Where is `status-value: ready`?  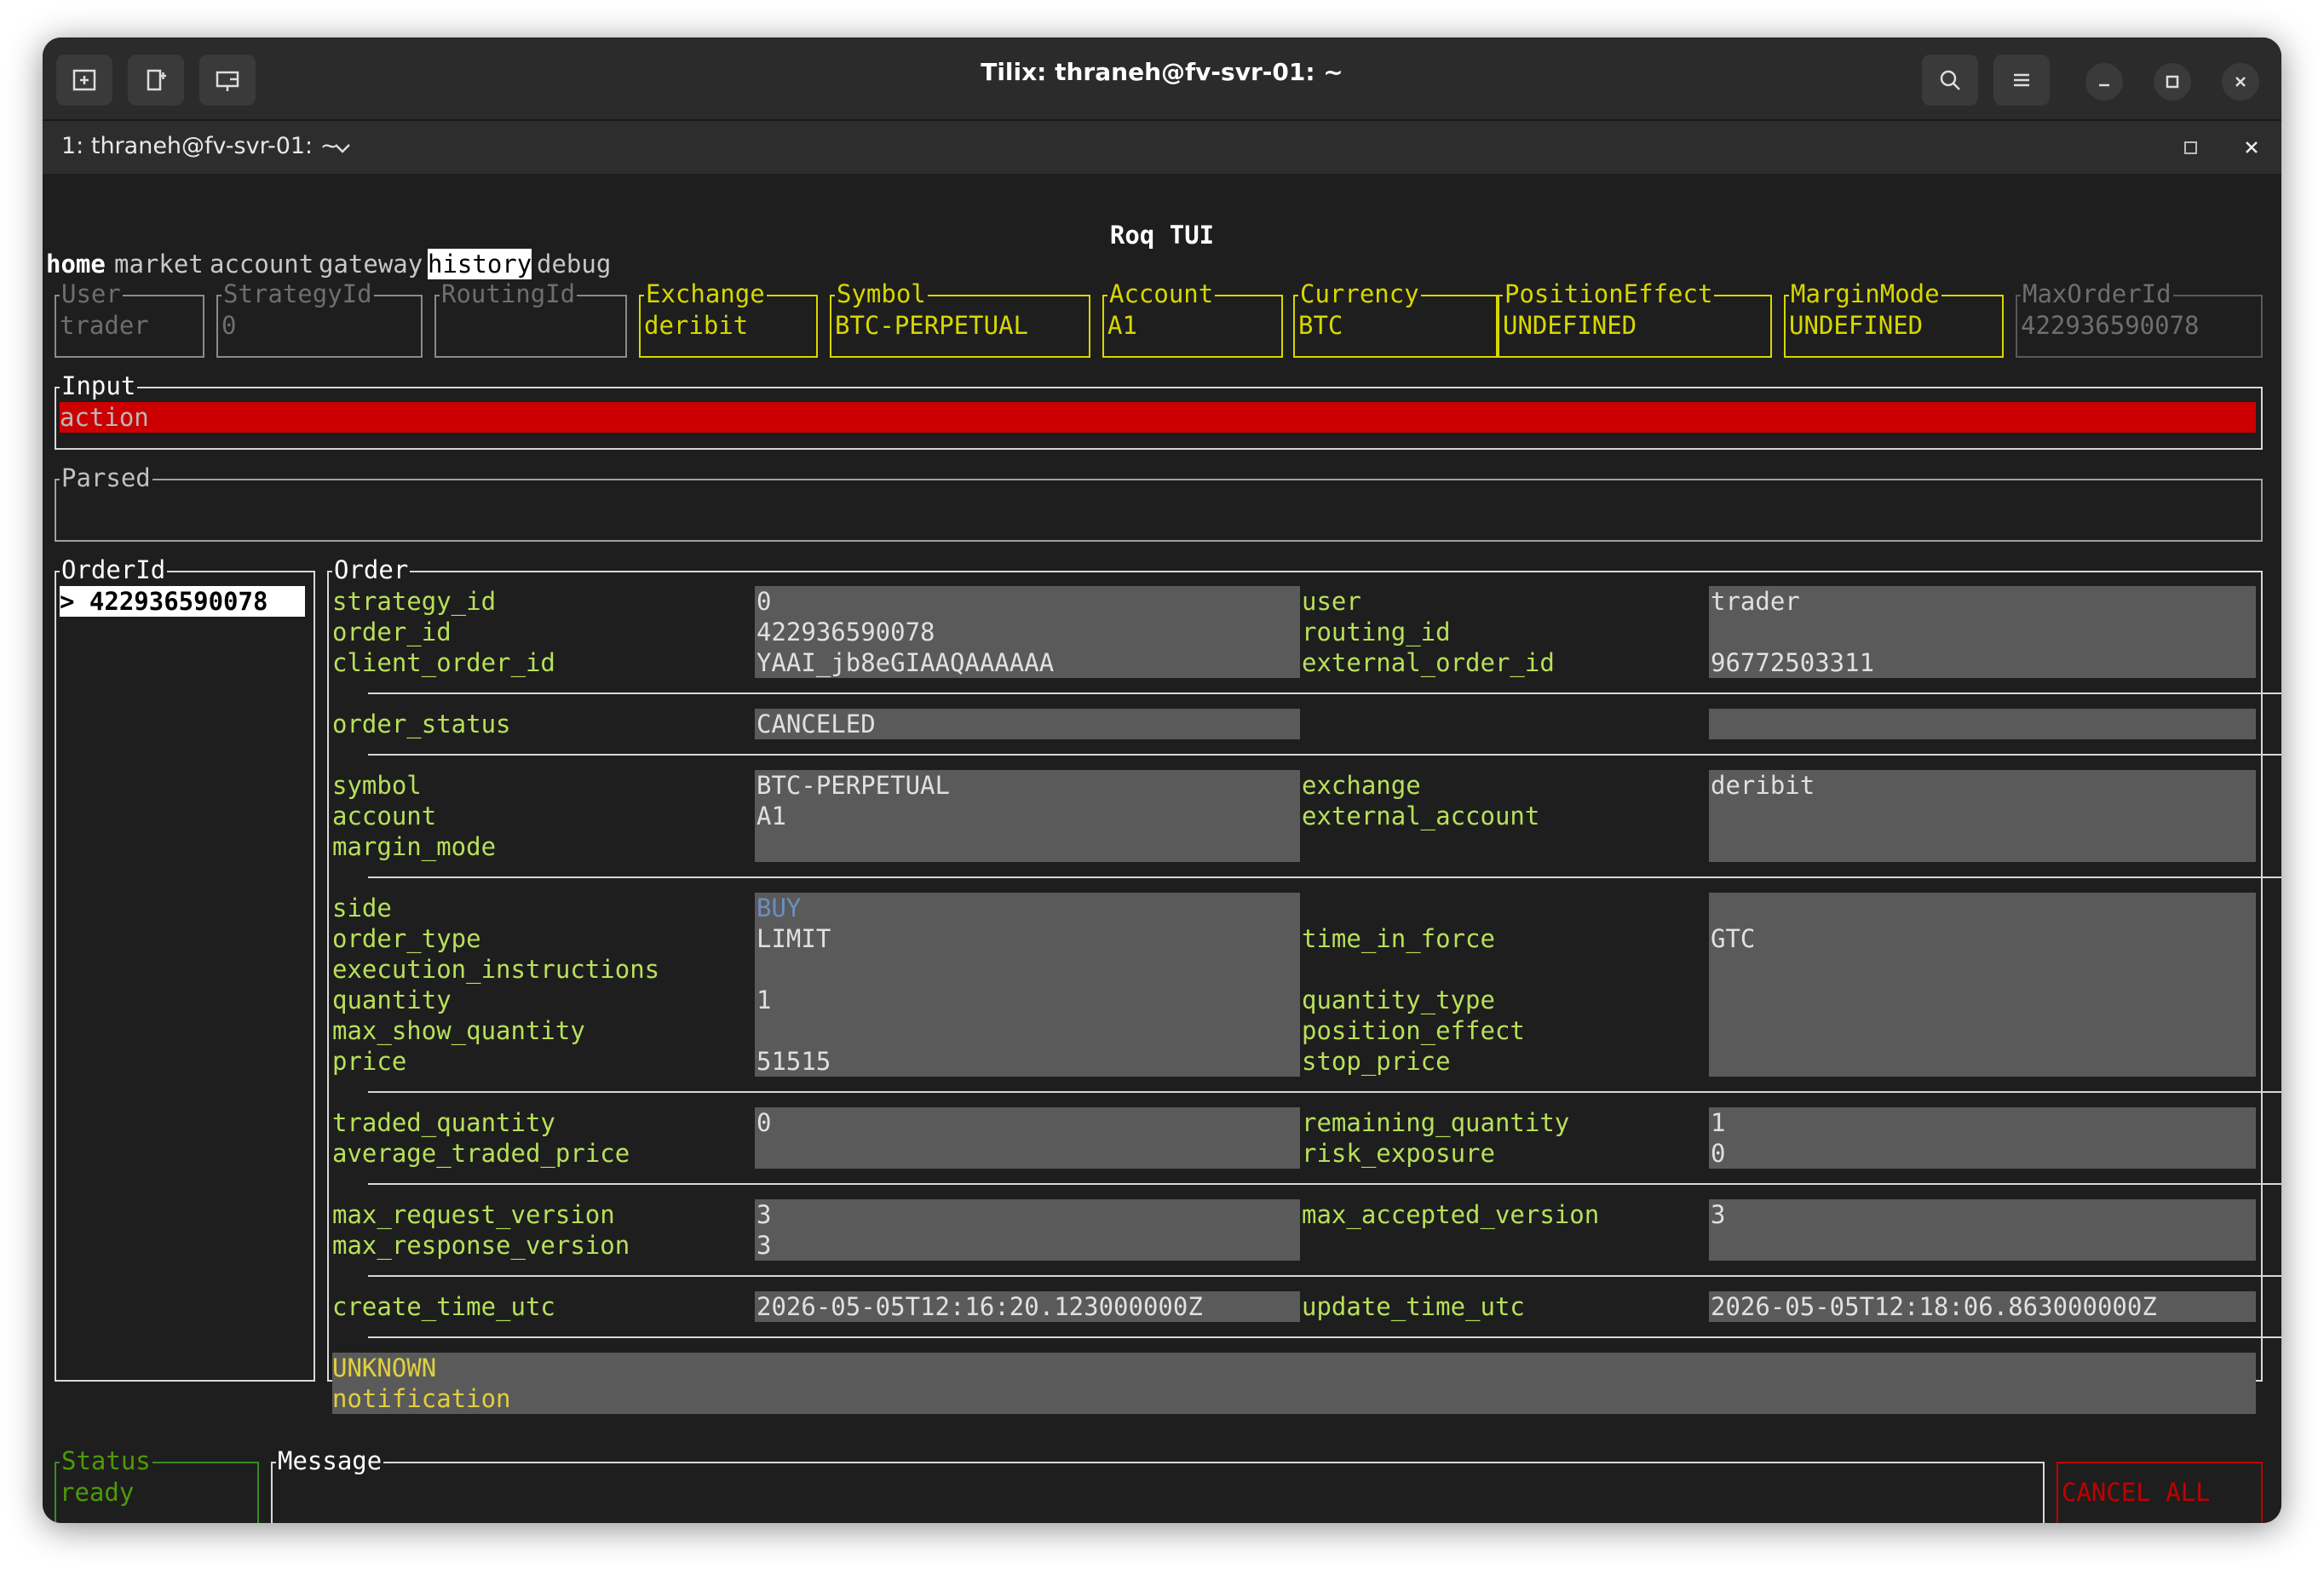
status-value: ready is located at coordinates (97, 1493).